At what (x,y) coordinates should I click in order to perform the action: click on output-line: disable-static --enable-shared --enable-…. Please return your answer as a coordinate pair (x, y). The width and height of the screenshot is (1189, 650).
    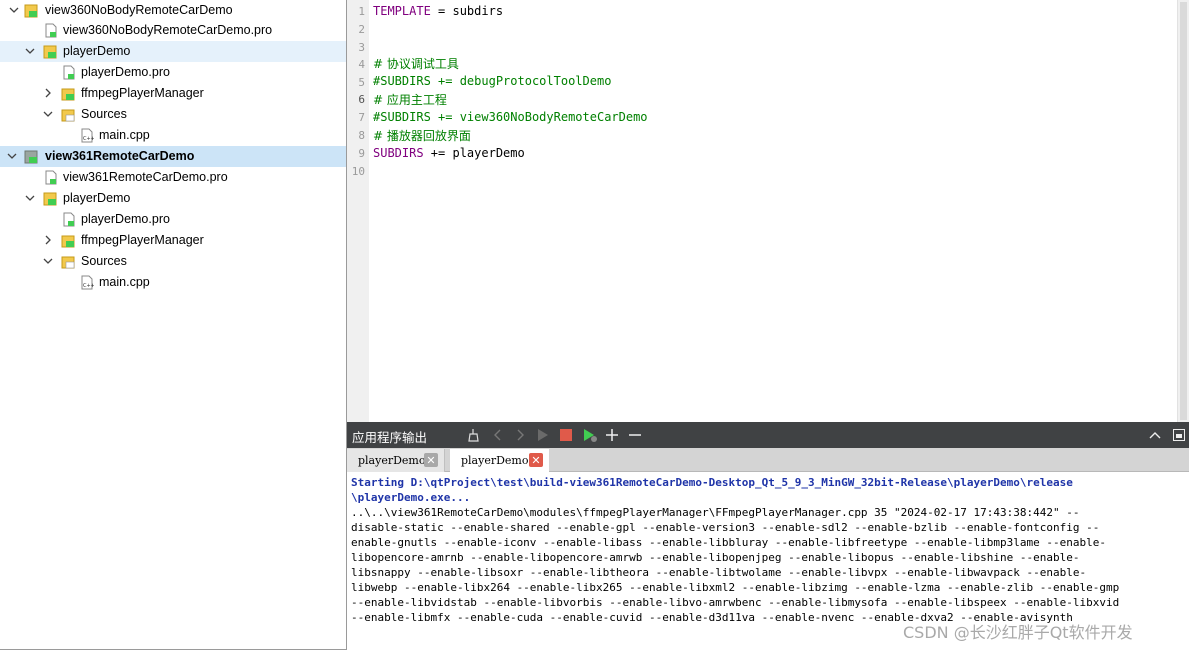
    Looking at the image, I should click on (725, 527).